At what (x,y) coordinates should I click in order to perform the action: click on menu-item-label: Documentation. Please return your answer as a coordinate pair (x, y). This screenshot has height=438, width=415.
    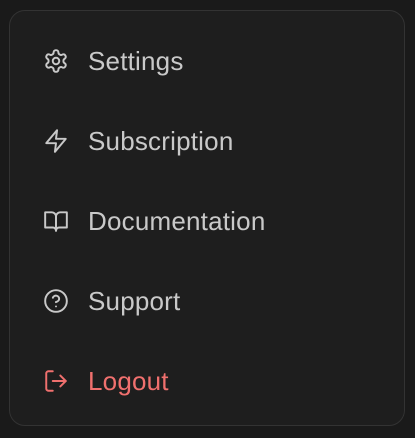
    Looking at the image, I should click on (177, 220).